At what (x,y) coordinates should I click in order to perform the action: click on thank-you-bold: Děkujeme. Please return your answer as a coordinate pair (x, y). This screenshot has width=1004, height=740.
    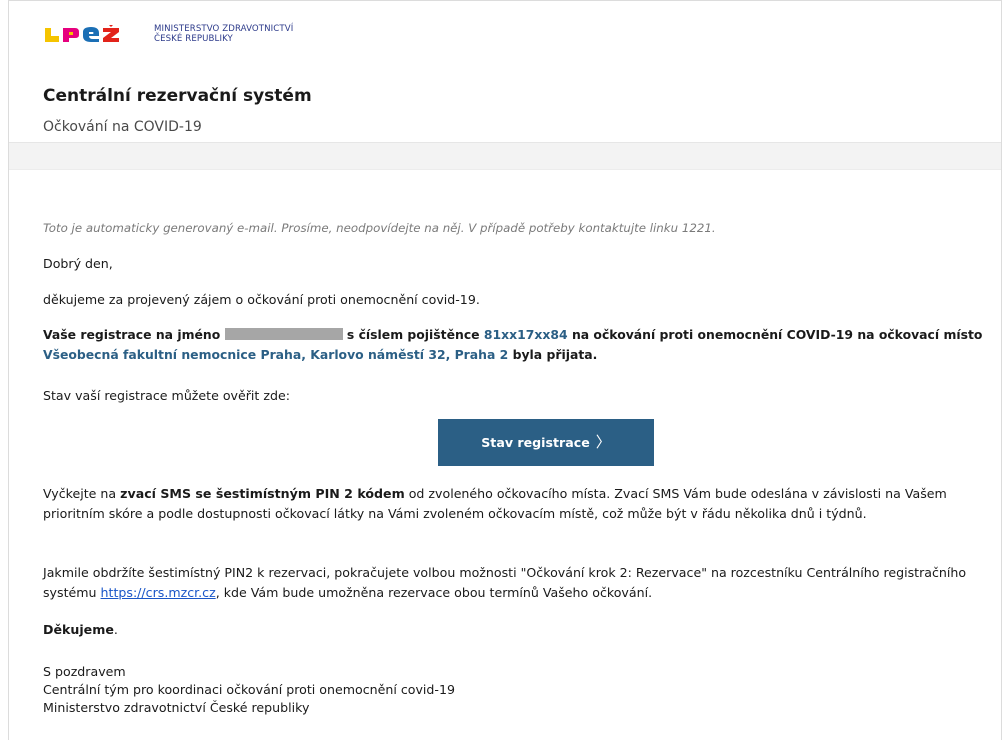
    Looking at the image, I should click on (78, 629).